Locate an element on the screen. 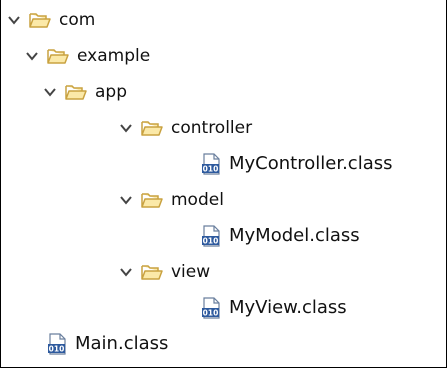  tree-node-myview-class: 010 MyView.class is located at coordinates (274, 308).